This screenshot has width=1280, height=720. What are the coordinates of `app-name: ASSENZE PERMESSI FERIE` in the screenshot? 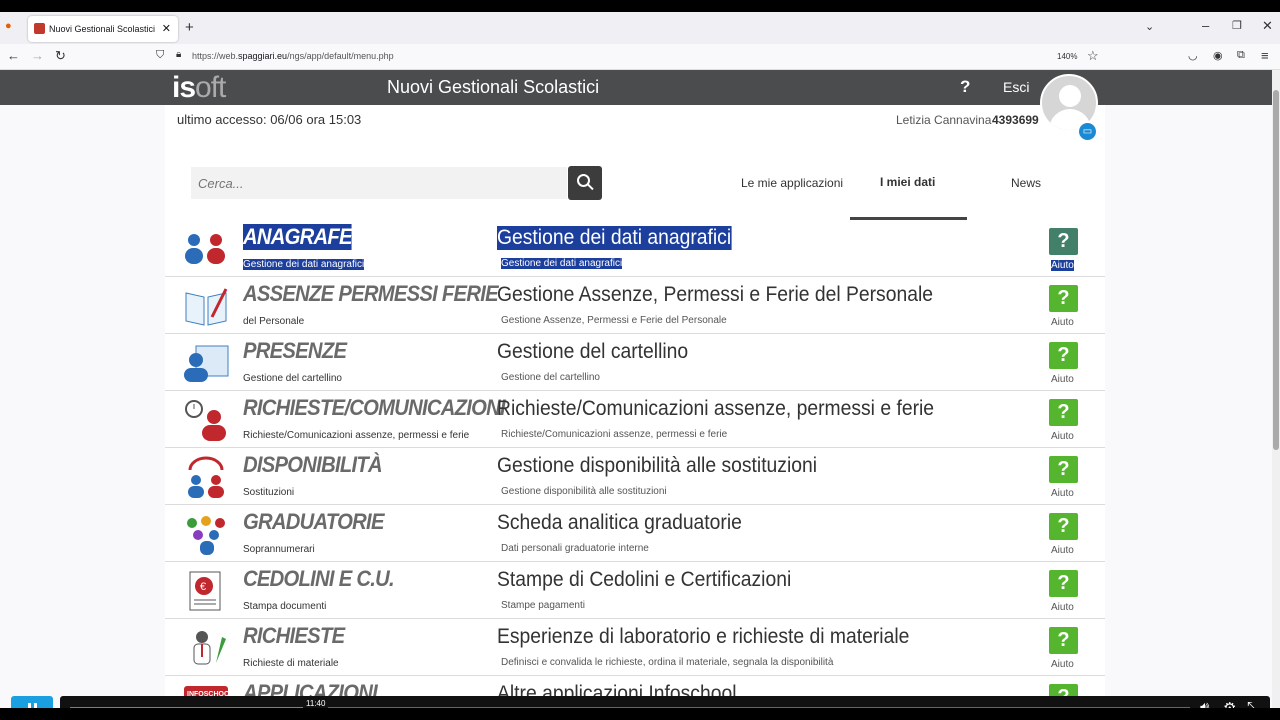 It's located at (371, 294).